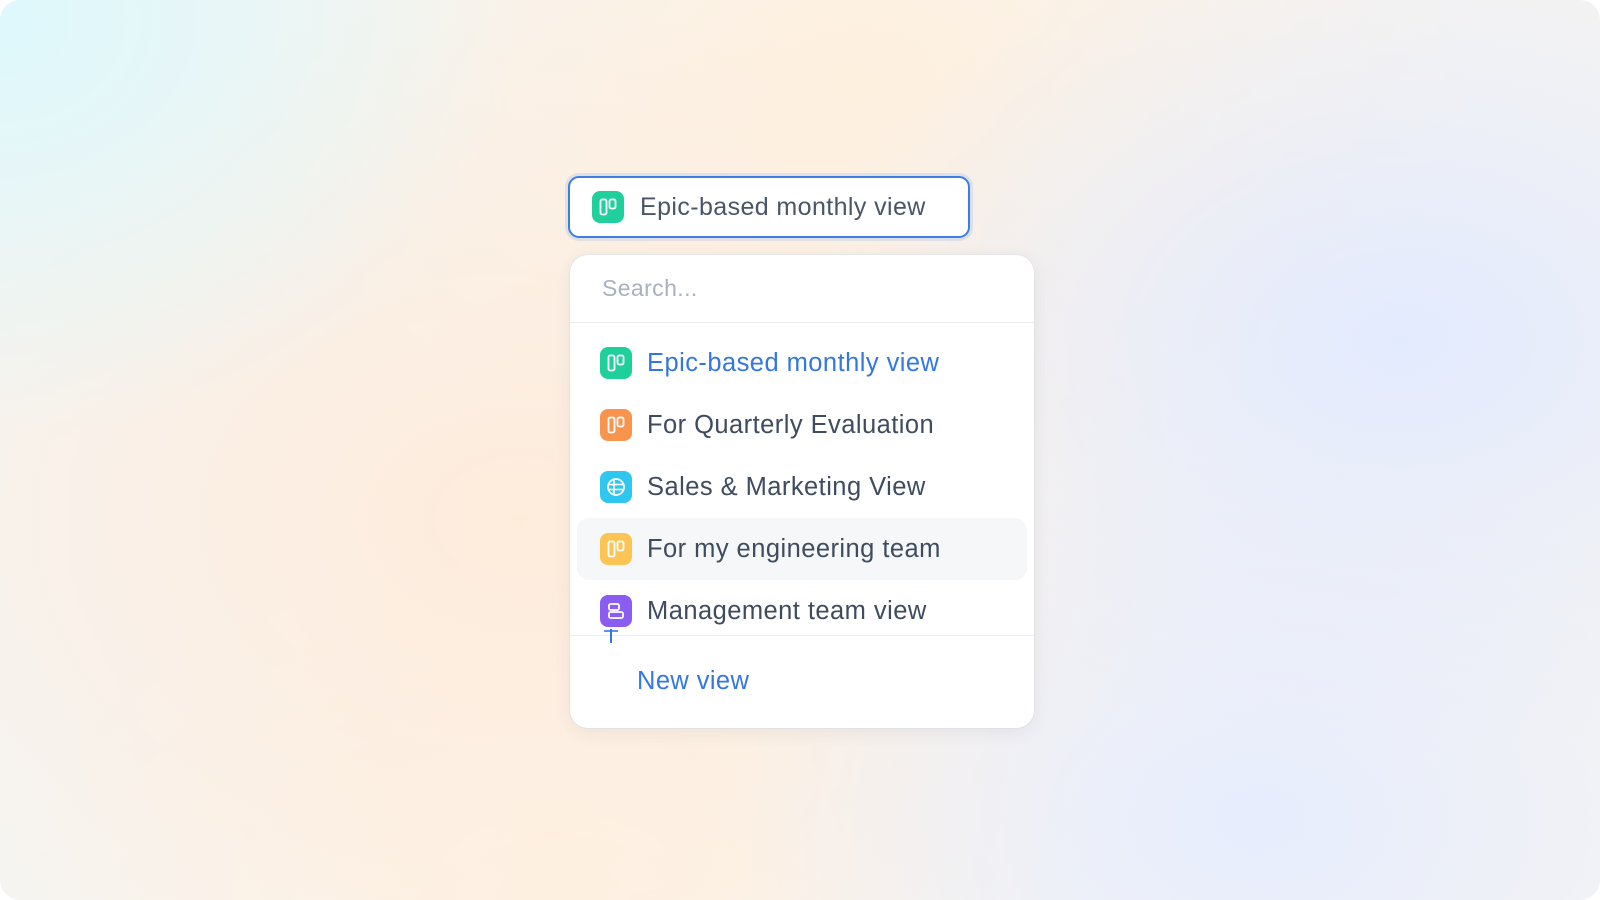 This screenshot has height=900, width=1600. What do you see at coordinates (787, 610) in the screenshot?
I see `view-item-label: Management team view` at bounding box center [787, 610].